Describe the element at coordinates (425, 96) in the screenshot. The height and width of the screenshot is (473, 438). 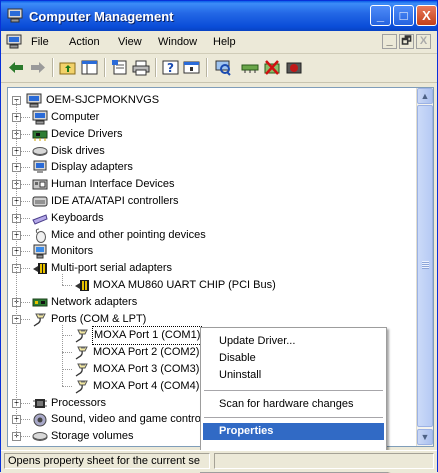
I see `scroll-up-button: ▲` at that location.